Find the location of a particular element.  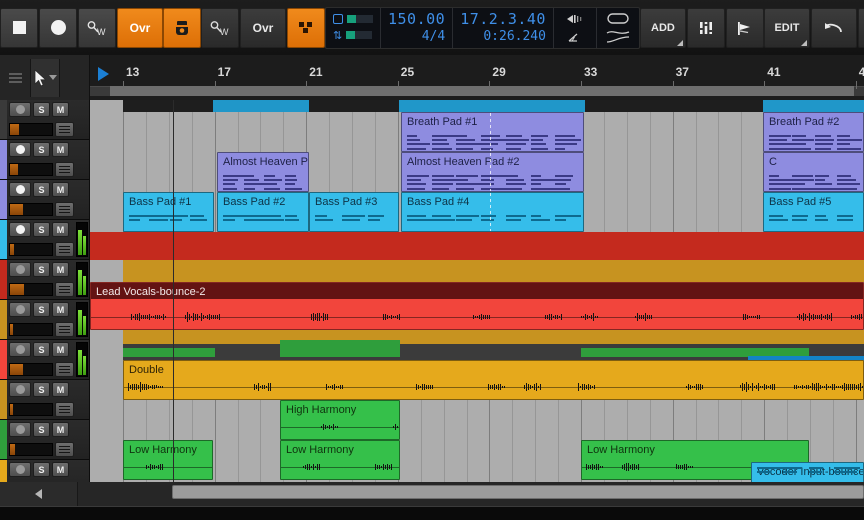

edit-menu-button: EDIT is located at coordinates (786, 27).